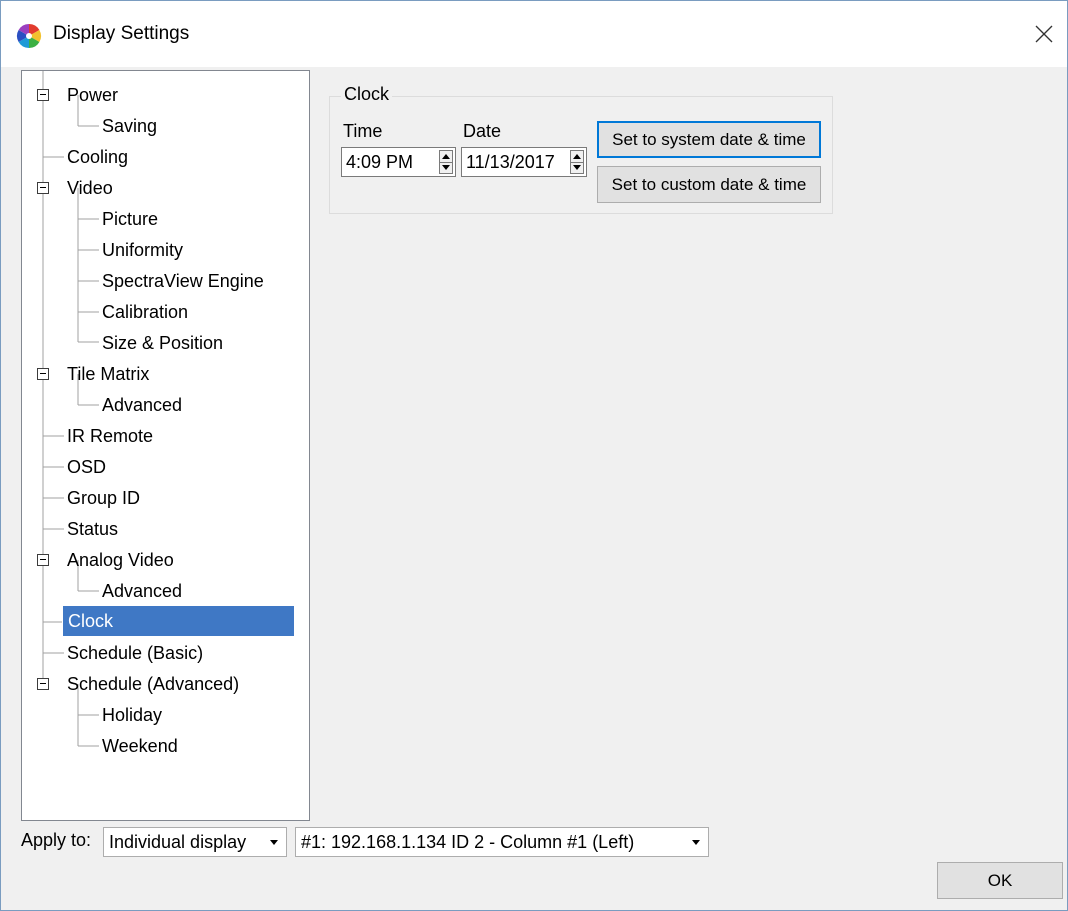 The width and height of the screenshot is (1068, 911). I want to click on tree-item-picture: Picture, so click(130, 219).